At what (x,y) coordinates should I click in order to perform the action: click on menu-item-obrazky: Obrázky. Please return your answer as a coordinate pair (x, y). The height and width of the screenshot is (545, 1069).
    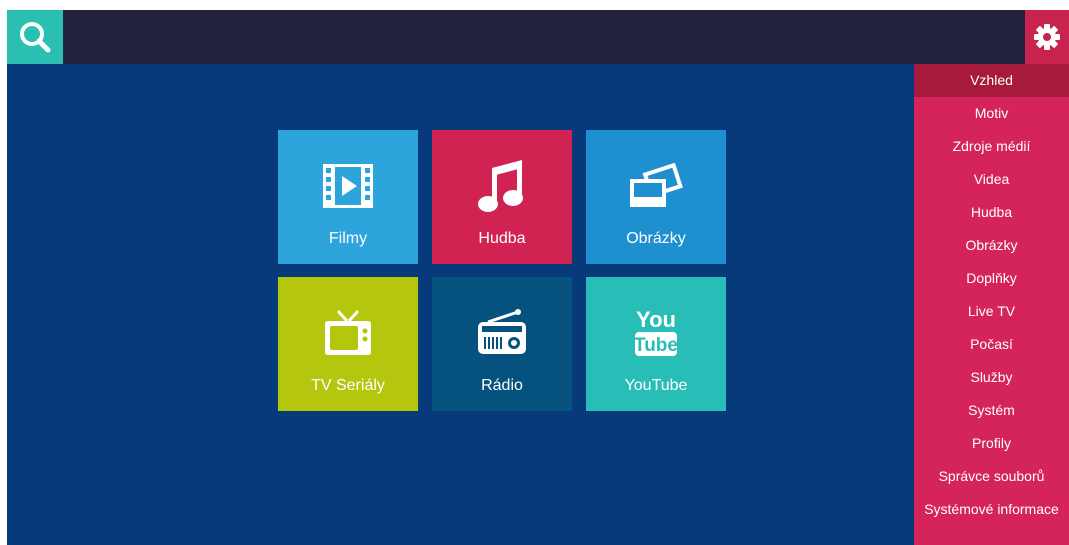
    Looking at the image, I should click on (991, 245).